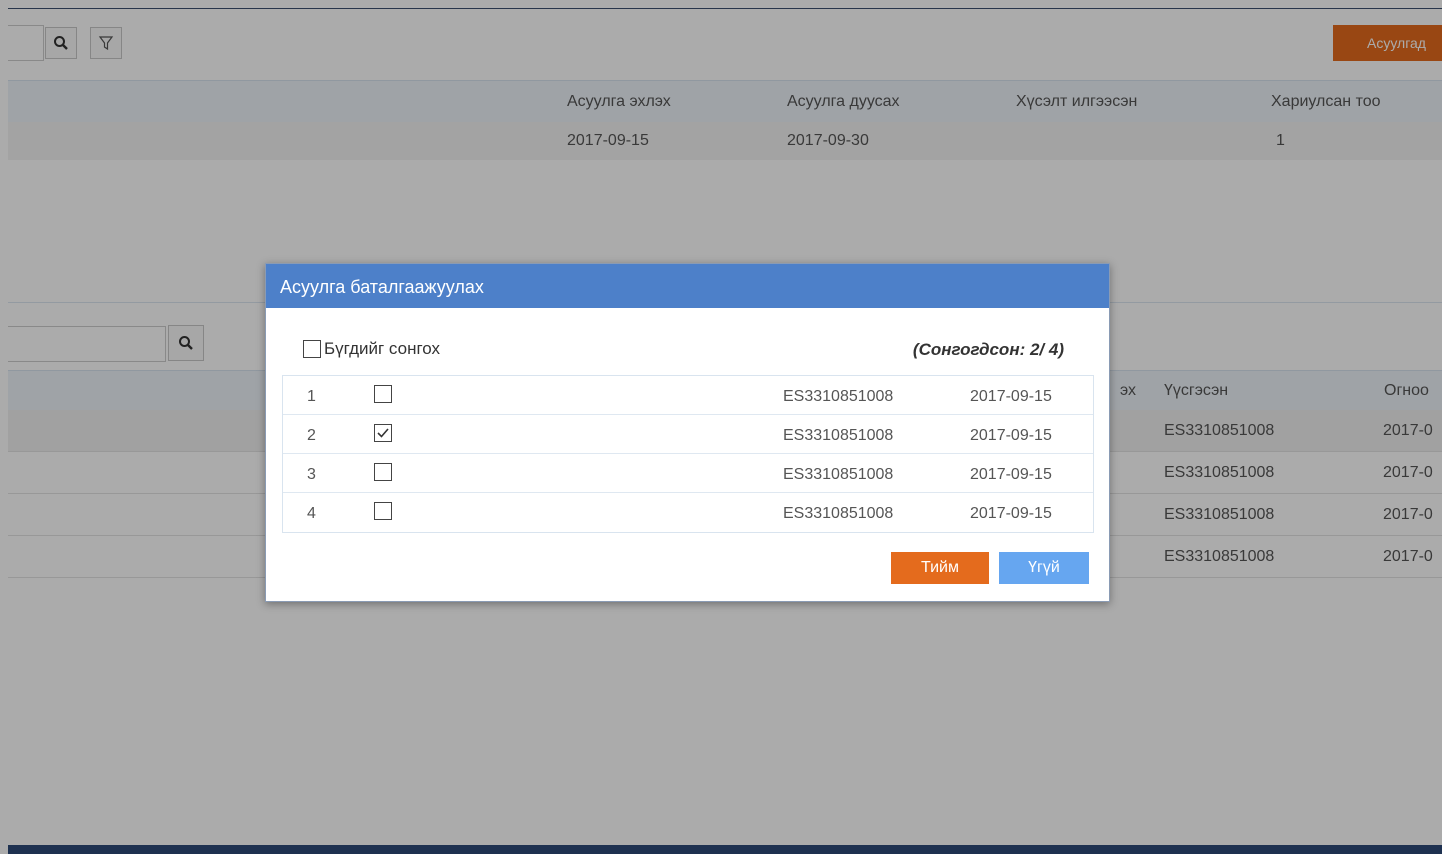  I want to click on list-item: 2 ES3310851008 2017-09-15, so click(688, 434).